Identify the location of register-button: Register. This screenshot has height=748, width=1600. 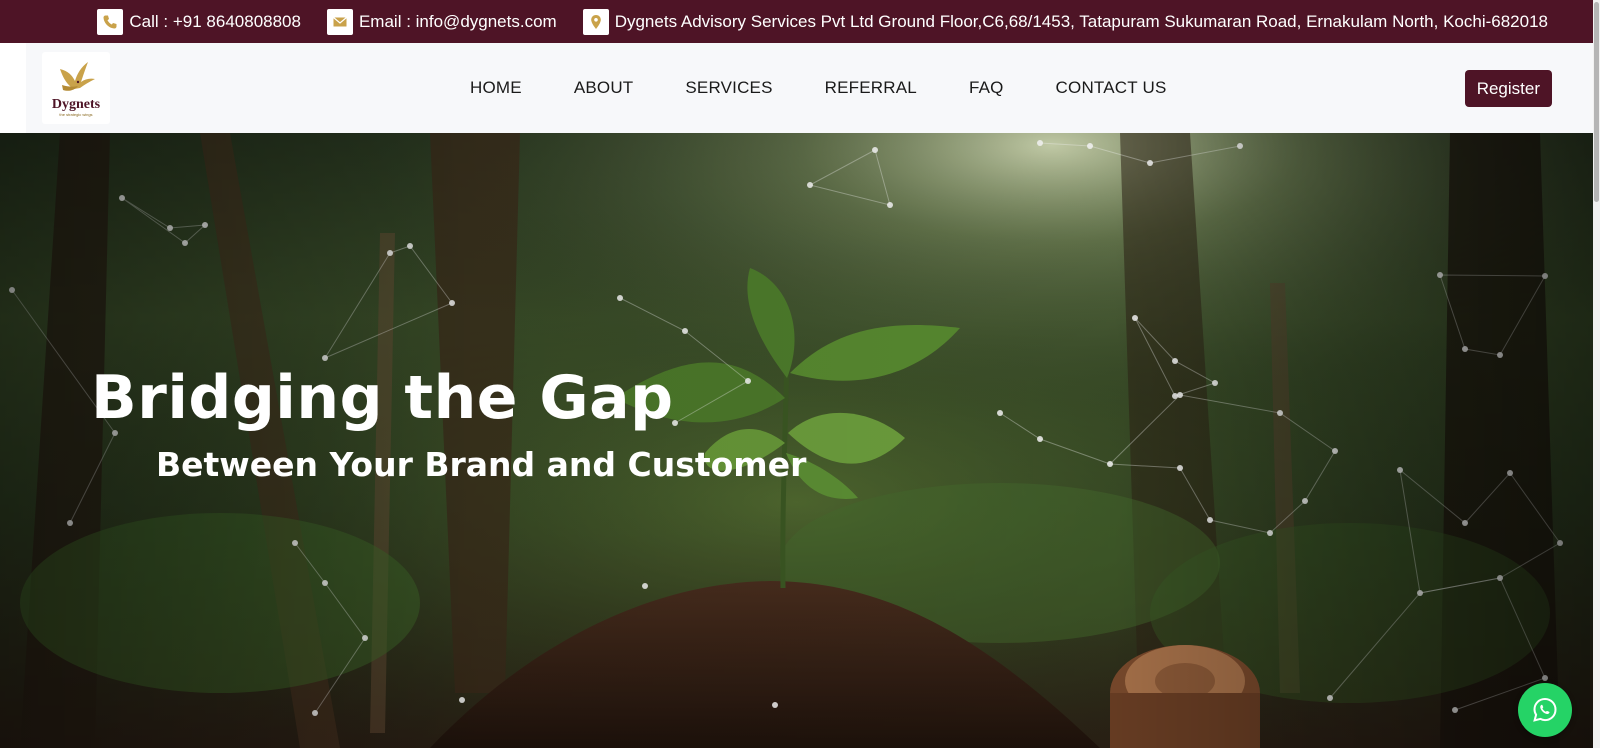
(1508, 88).